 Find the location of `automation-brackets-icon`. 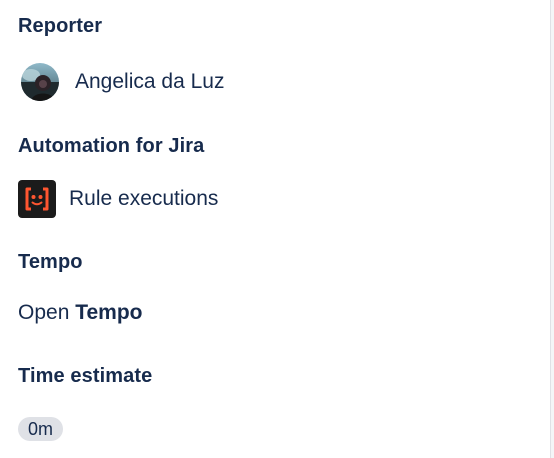

automation-brackets-icon is located at coordinates (37, 199).